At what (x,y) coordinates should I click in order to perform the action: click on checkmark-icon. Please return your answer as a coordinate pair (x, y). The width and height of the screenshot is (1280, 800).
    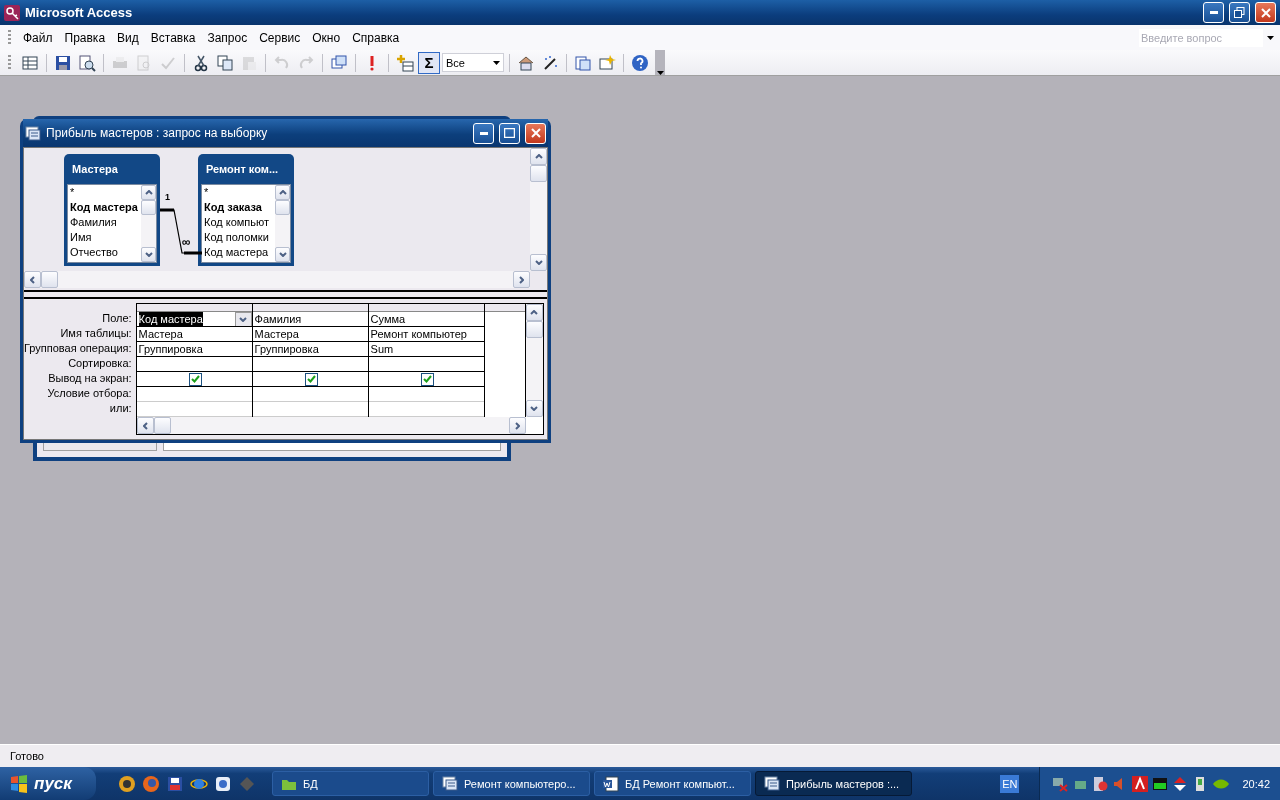
    Looking at the image, I should click on (427, 379).